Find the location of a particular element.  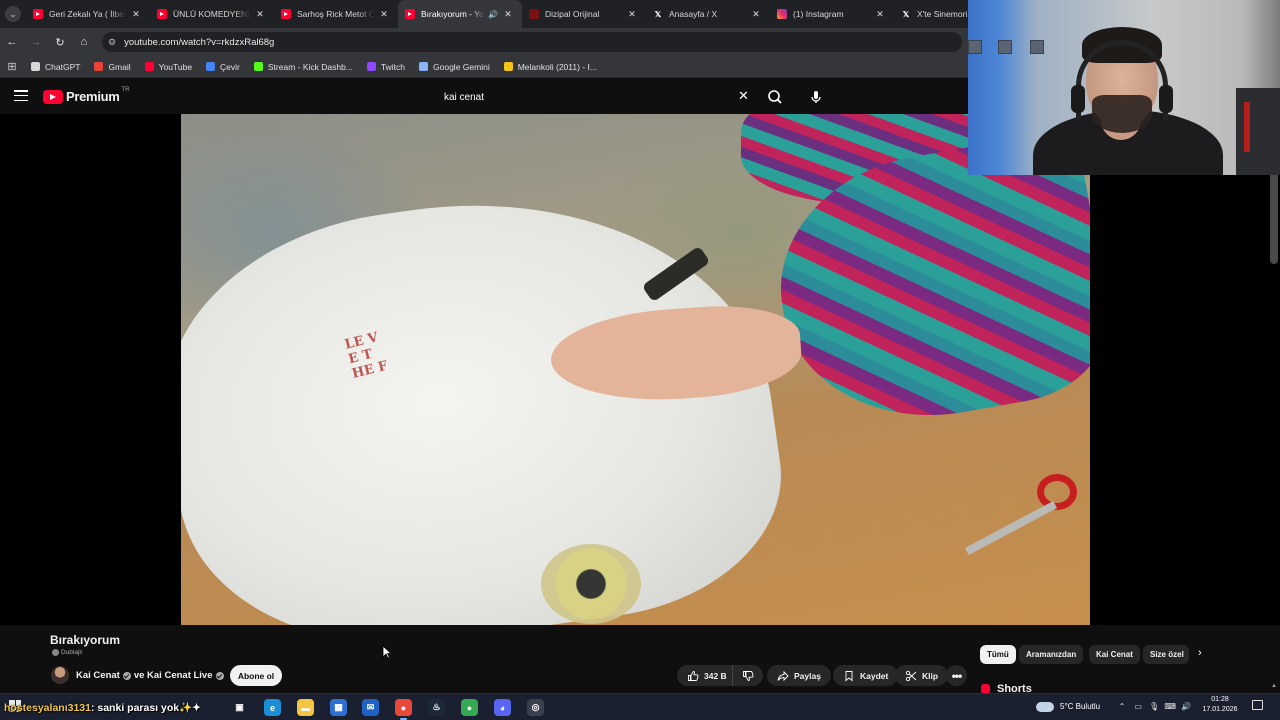

browser-tab: Bırakıyorum - You 🔊 ✕ is located at coordinates (460, 14).